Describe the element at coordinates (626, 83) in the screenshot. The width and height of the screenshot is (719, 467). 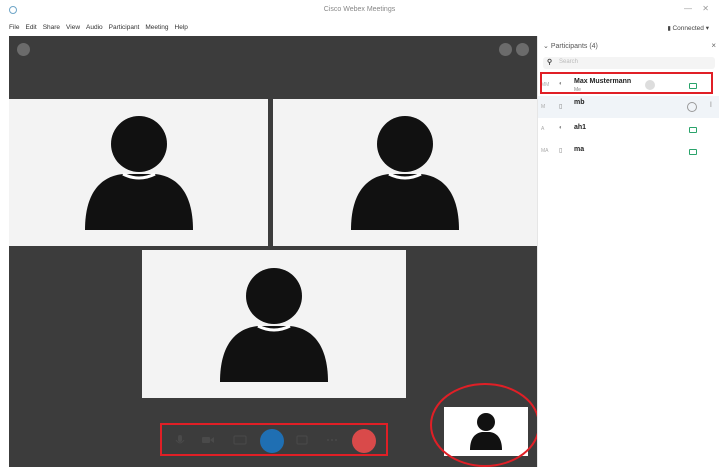
I see `self-participant-highlight-box` at that location.